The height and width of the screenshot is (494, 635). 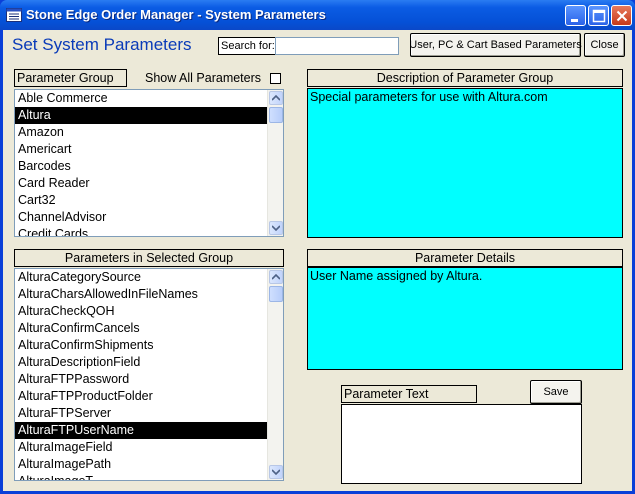 I want to click on save-button: Save, so click(x=556, y=392).